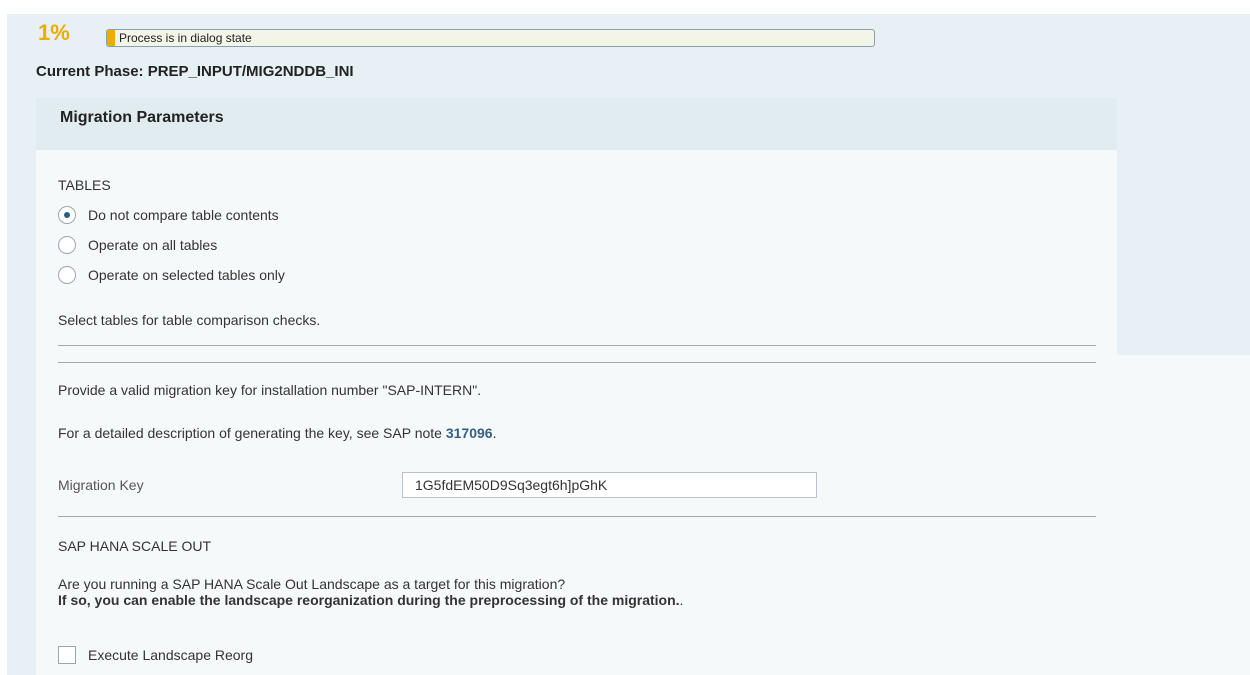  I want to click on radio-all-tables: Operate on all tables, so click(137, 245).